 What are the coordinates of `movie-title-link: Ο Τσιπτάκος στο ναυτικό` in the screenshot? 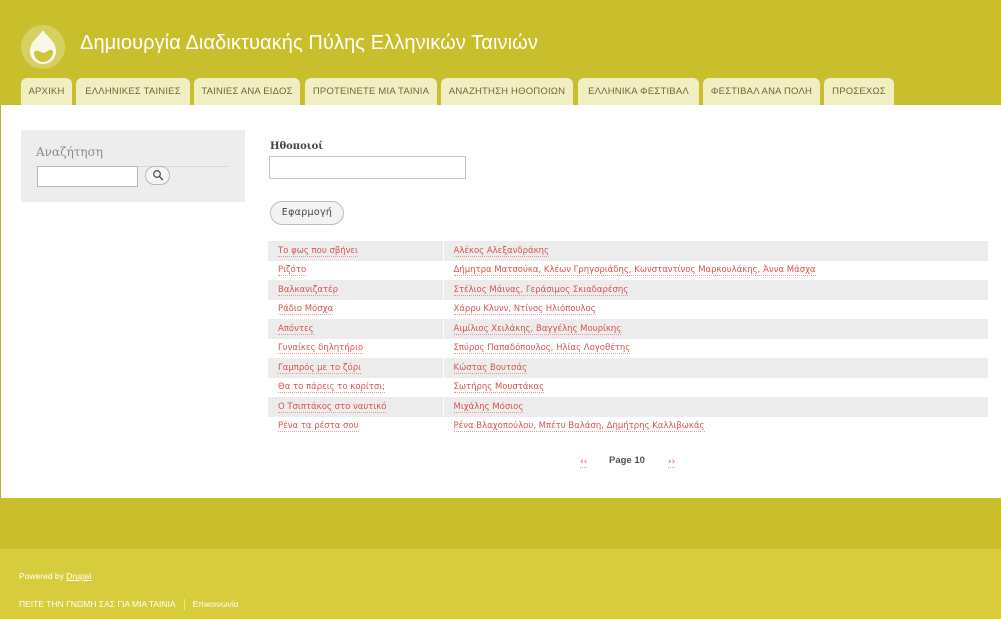 It's located at (332, 407).